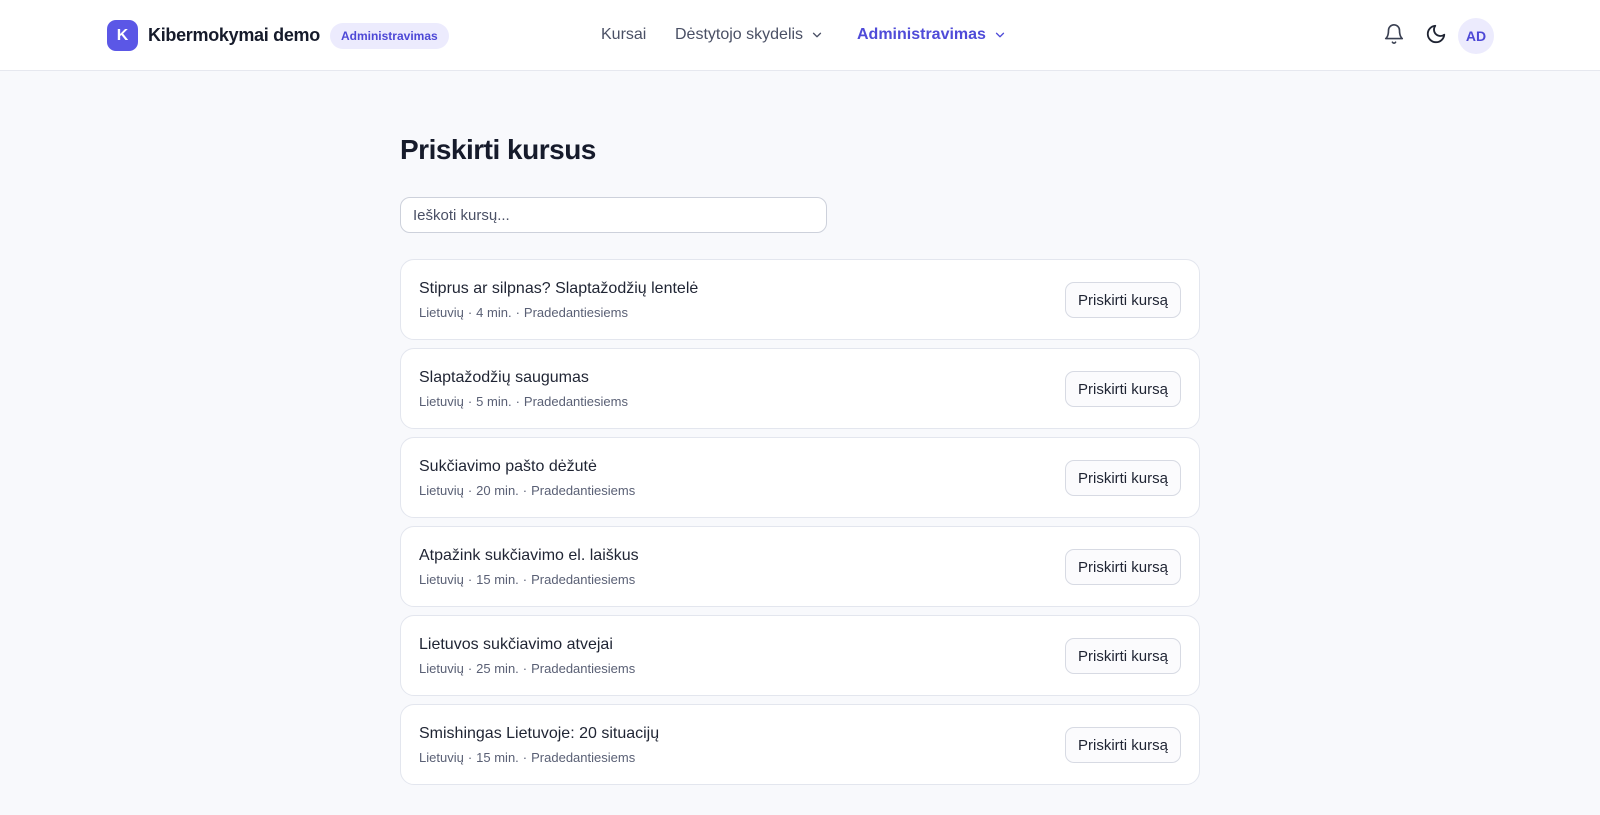 The image size is (1600, 815). I want to click on notifications-button, so click(1394, 36).